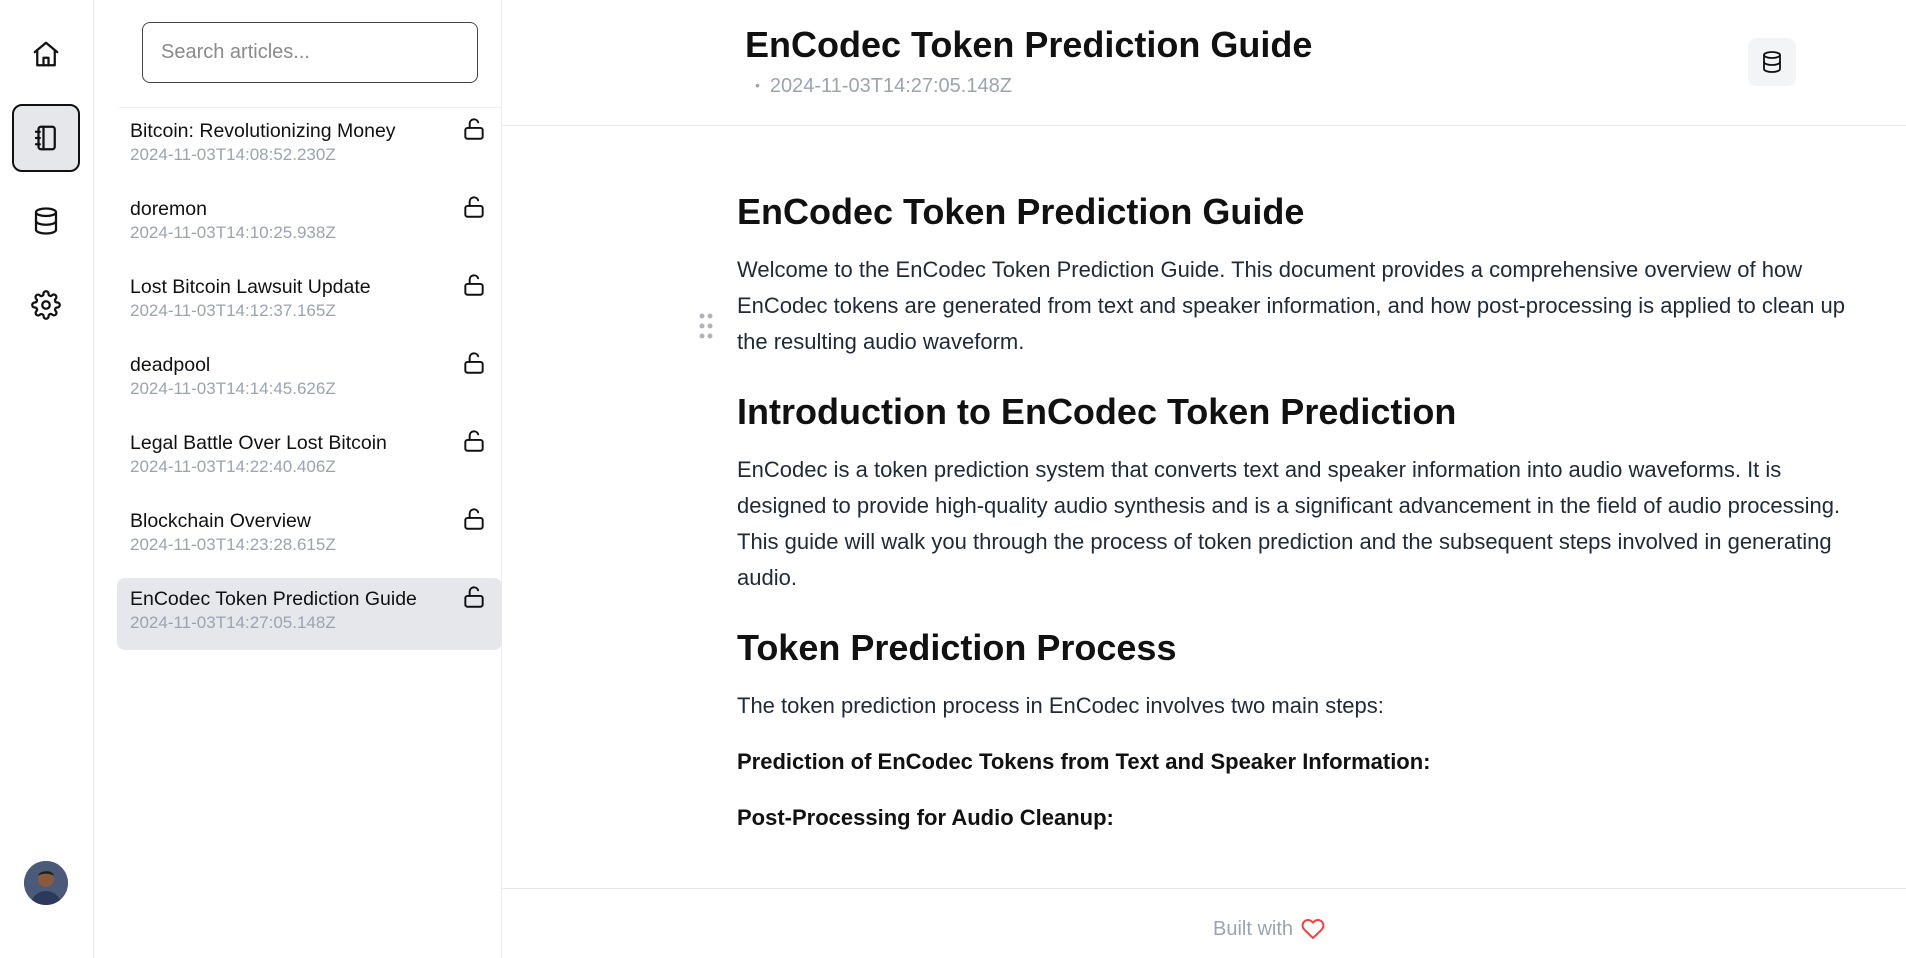  What do you see at coordinates (957, 647) in the screenshot?
I see `section-heading: Token Prediction Process` at bounding box center [957, 647].